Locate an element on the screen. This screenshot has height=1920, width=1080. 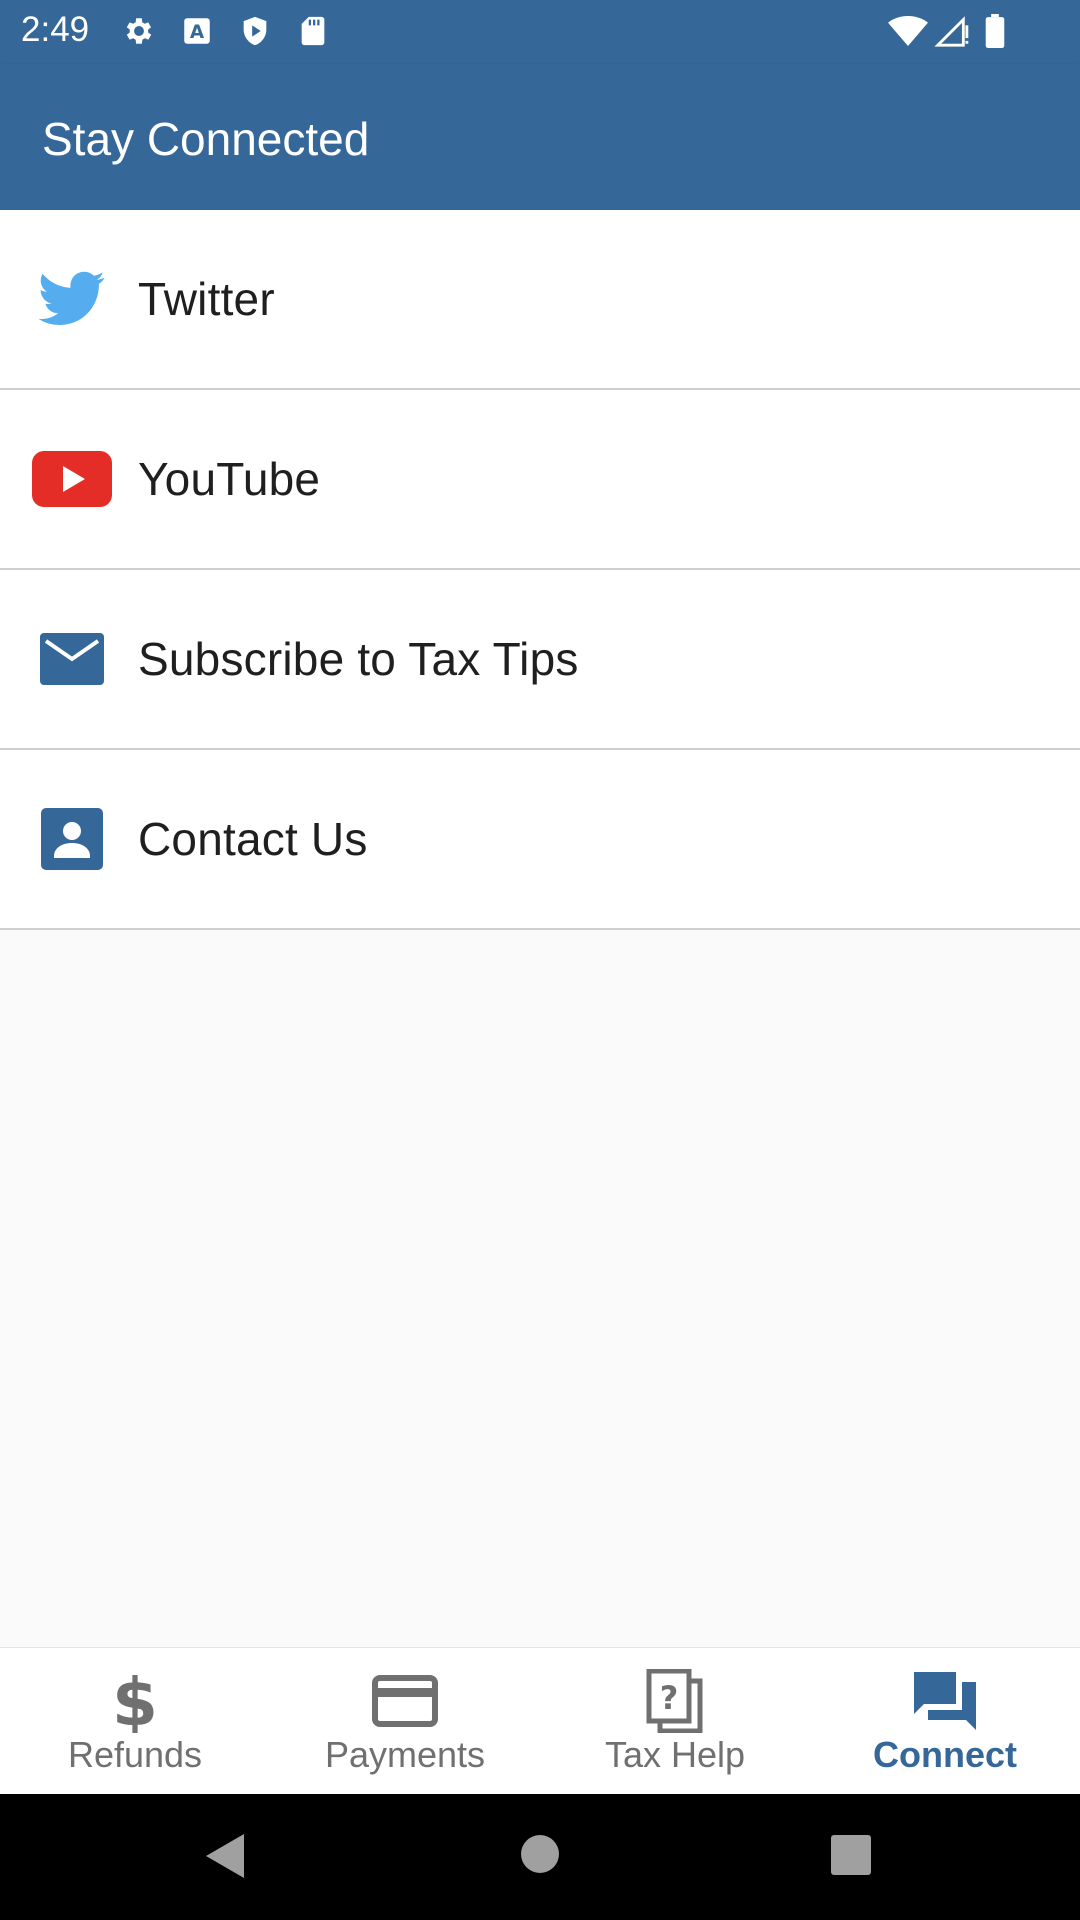
page-title: Stay Connected is located at coordinates (206, 139).